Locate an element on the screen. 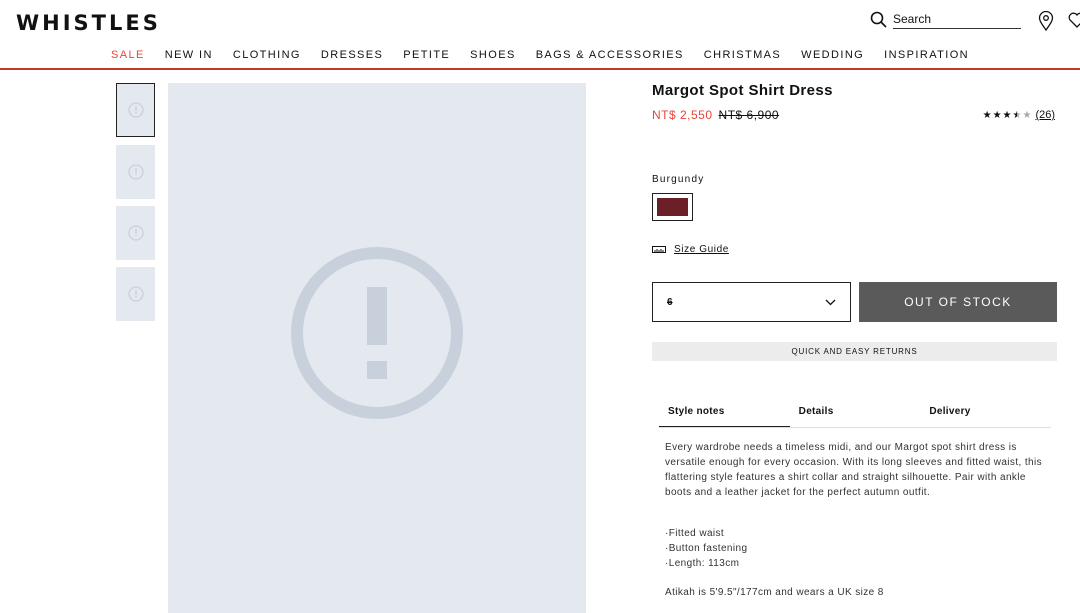  size-guide-label: Size Guide is located at coordinates (701, 249).